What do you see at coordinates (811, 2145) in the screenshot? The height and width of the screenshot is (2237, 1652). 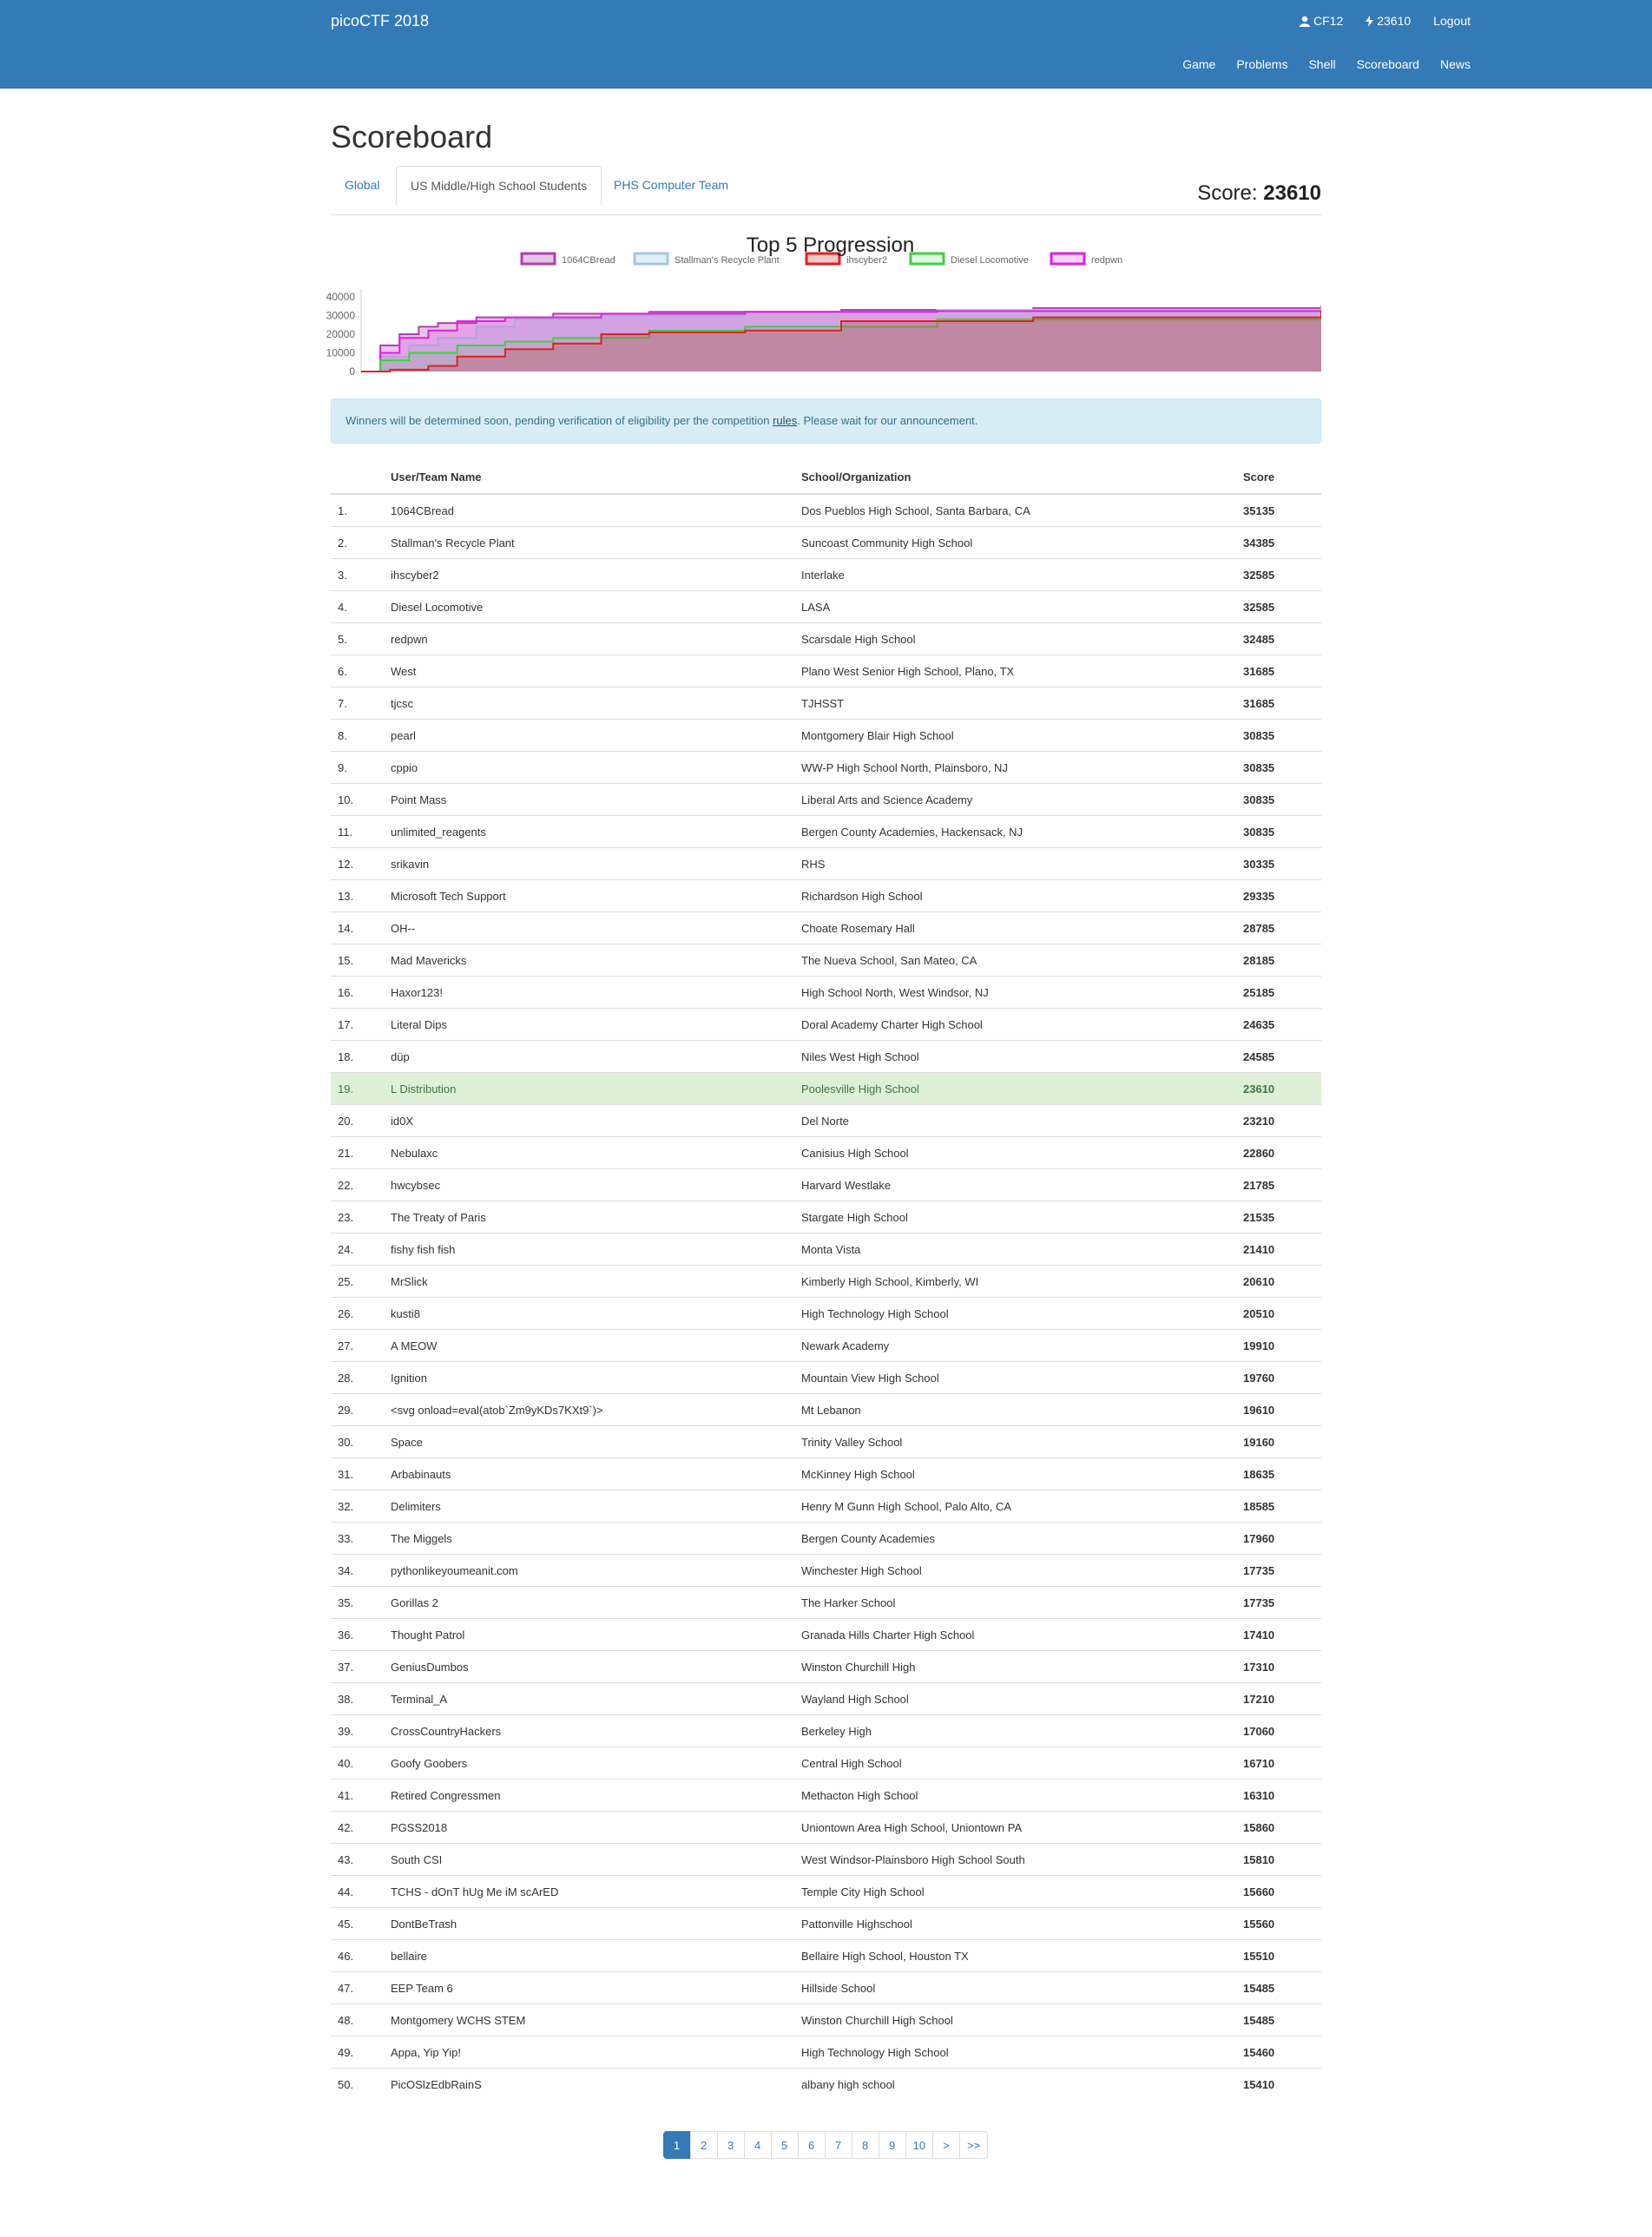 I see `page-link: 6` at bounding box center [811, 2145].